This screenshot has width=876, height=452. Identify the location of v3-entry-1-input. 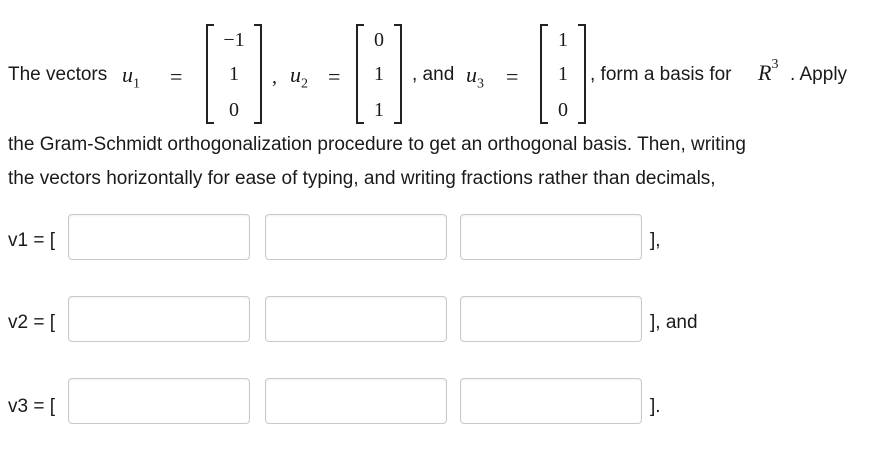
(159, 401).